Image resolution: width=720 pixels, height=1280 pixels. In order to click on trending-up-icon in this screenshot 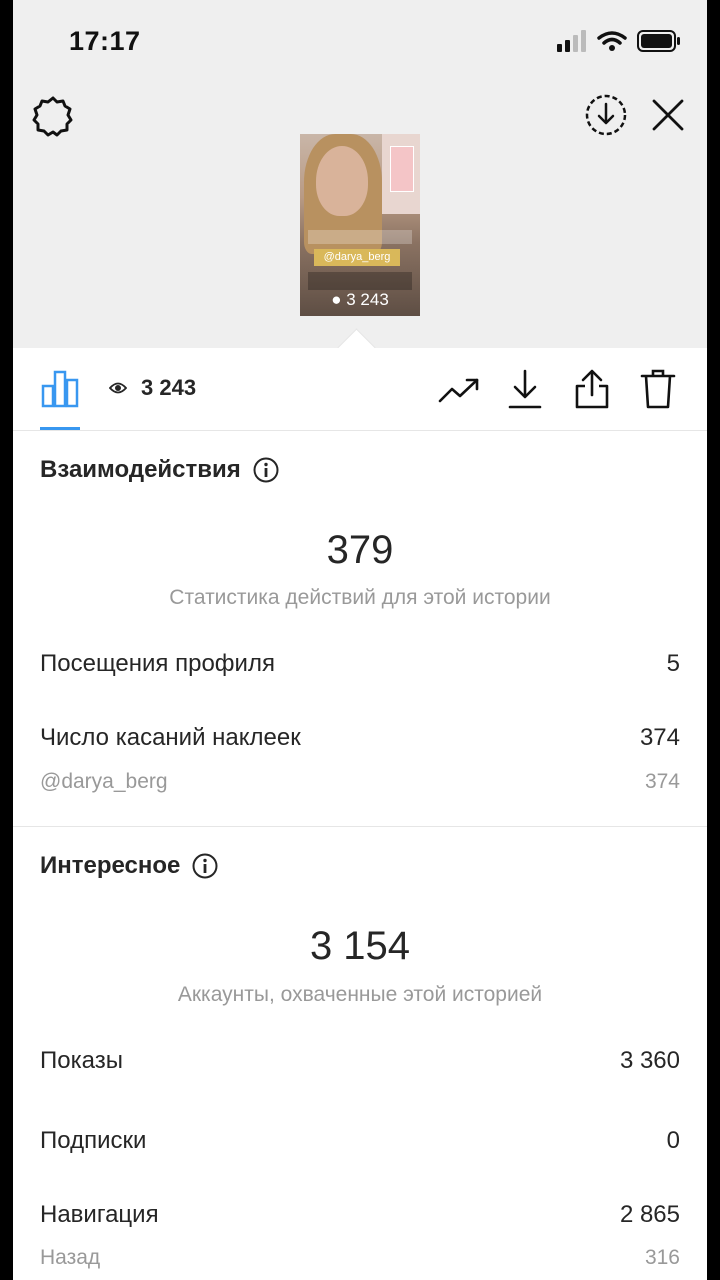, I will do `click(458, 390)`.